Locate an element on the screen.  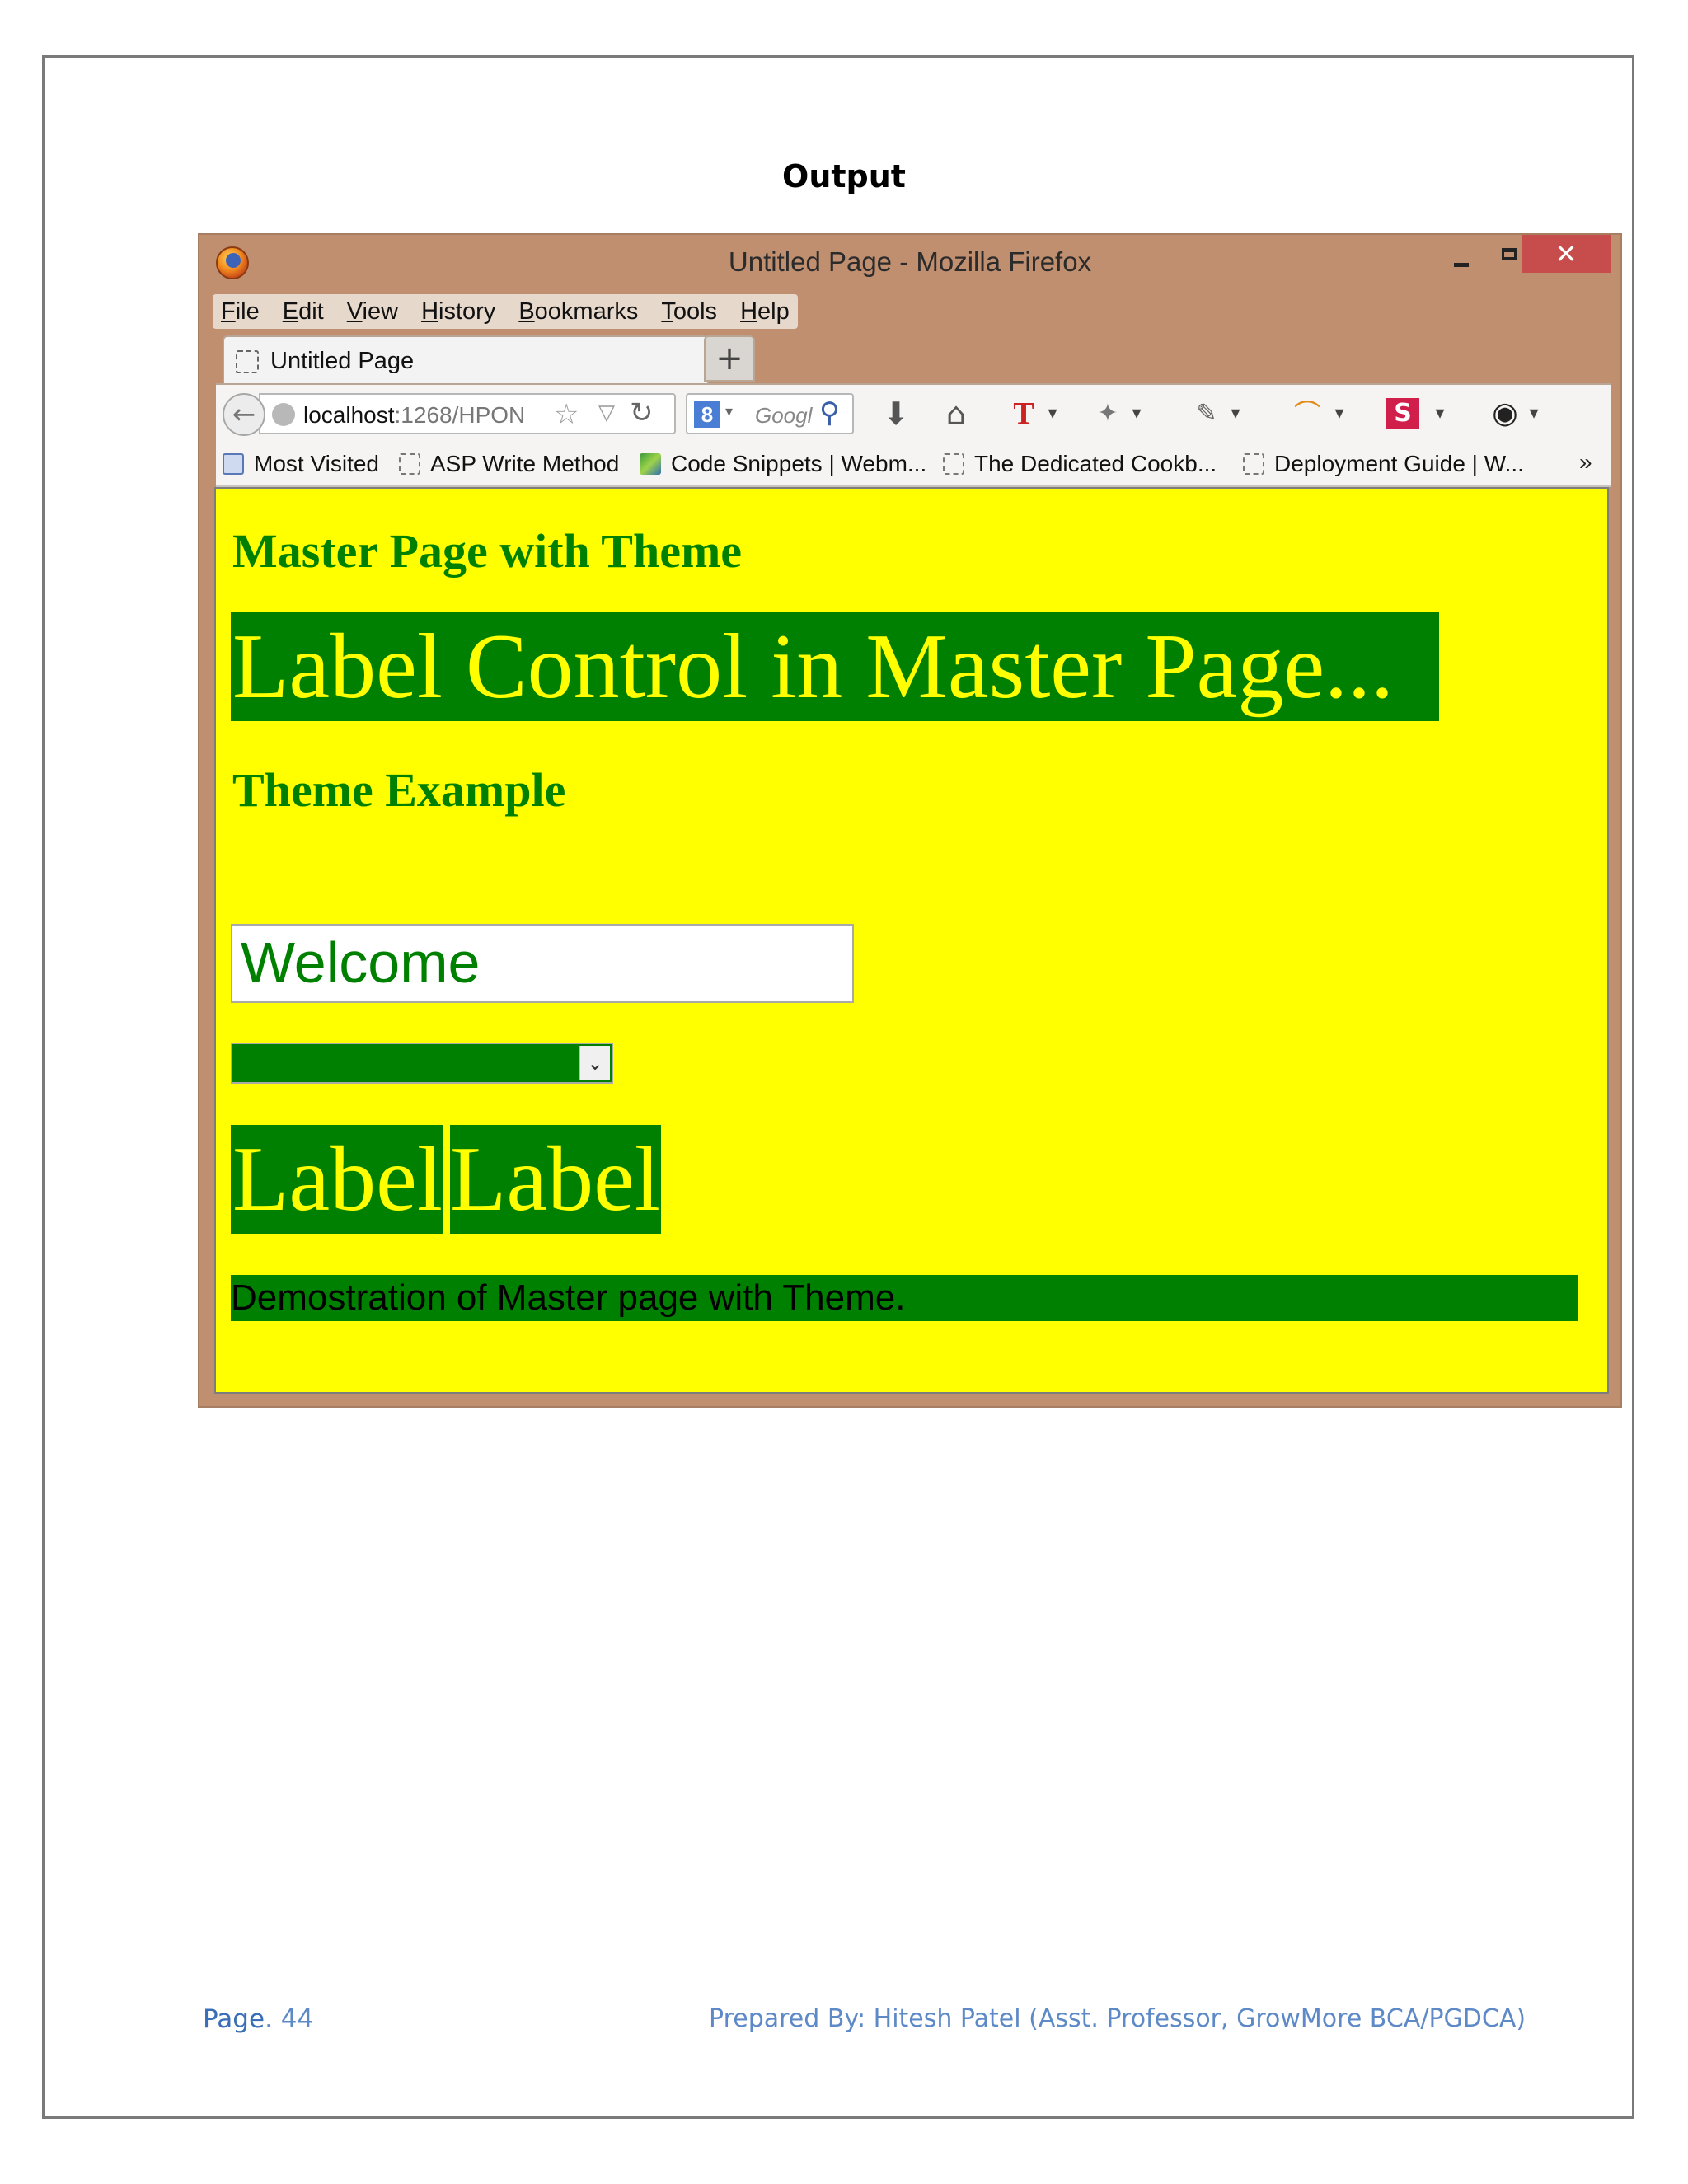
reload-icon: ↻ is located at coordinates (642, 412).